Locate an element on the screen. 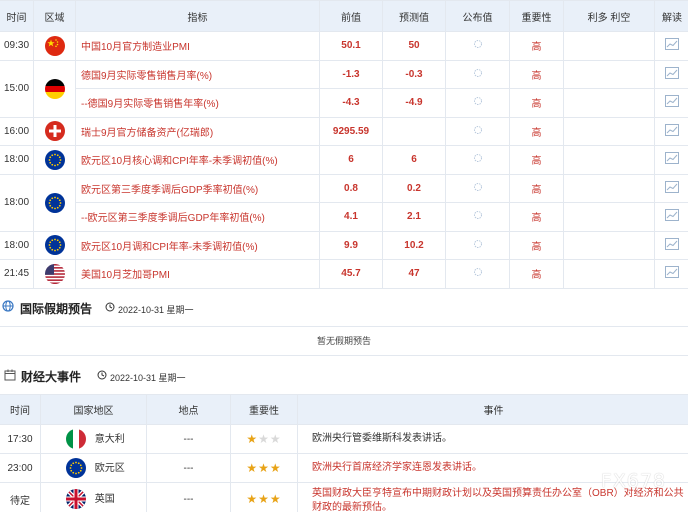 This screenshot has height=512, width=688. forecast-value: 6 is located at coordinates (414, 160).